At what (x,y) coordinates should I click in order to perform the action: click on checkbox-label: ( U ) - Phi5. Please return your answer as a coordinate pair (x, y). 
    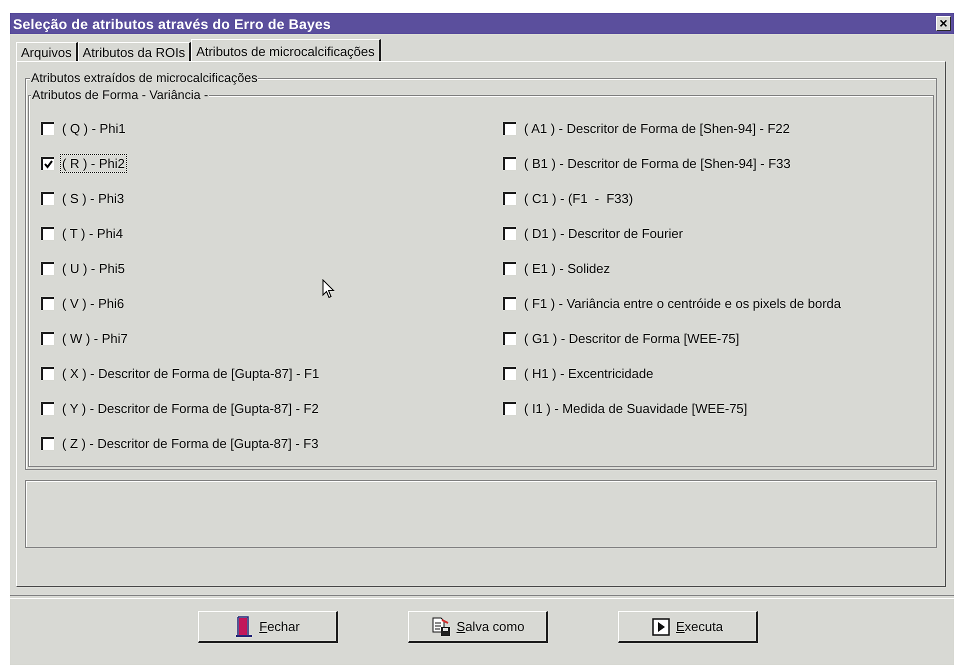
    Looking at the image, I should click on (93, 268).